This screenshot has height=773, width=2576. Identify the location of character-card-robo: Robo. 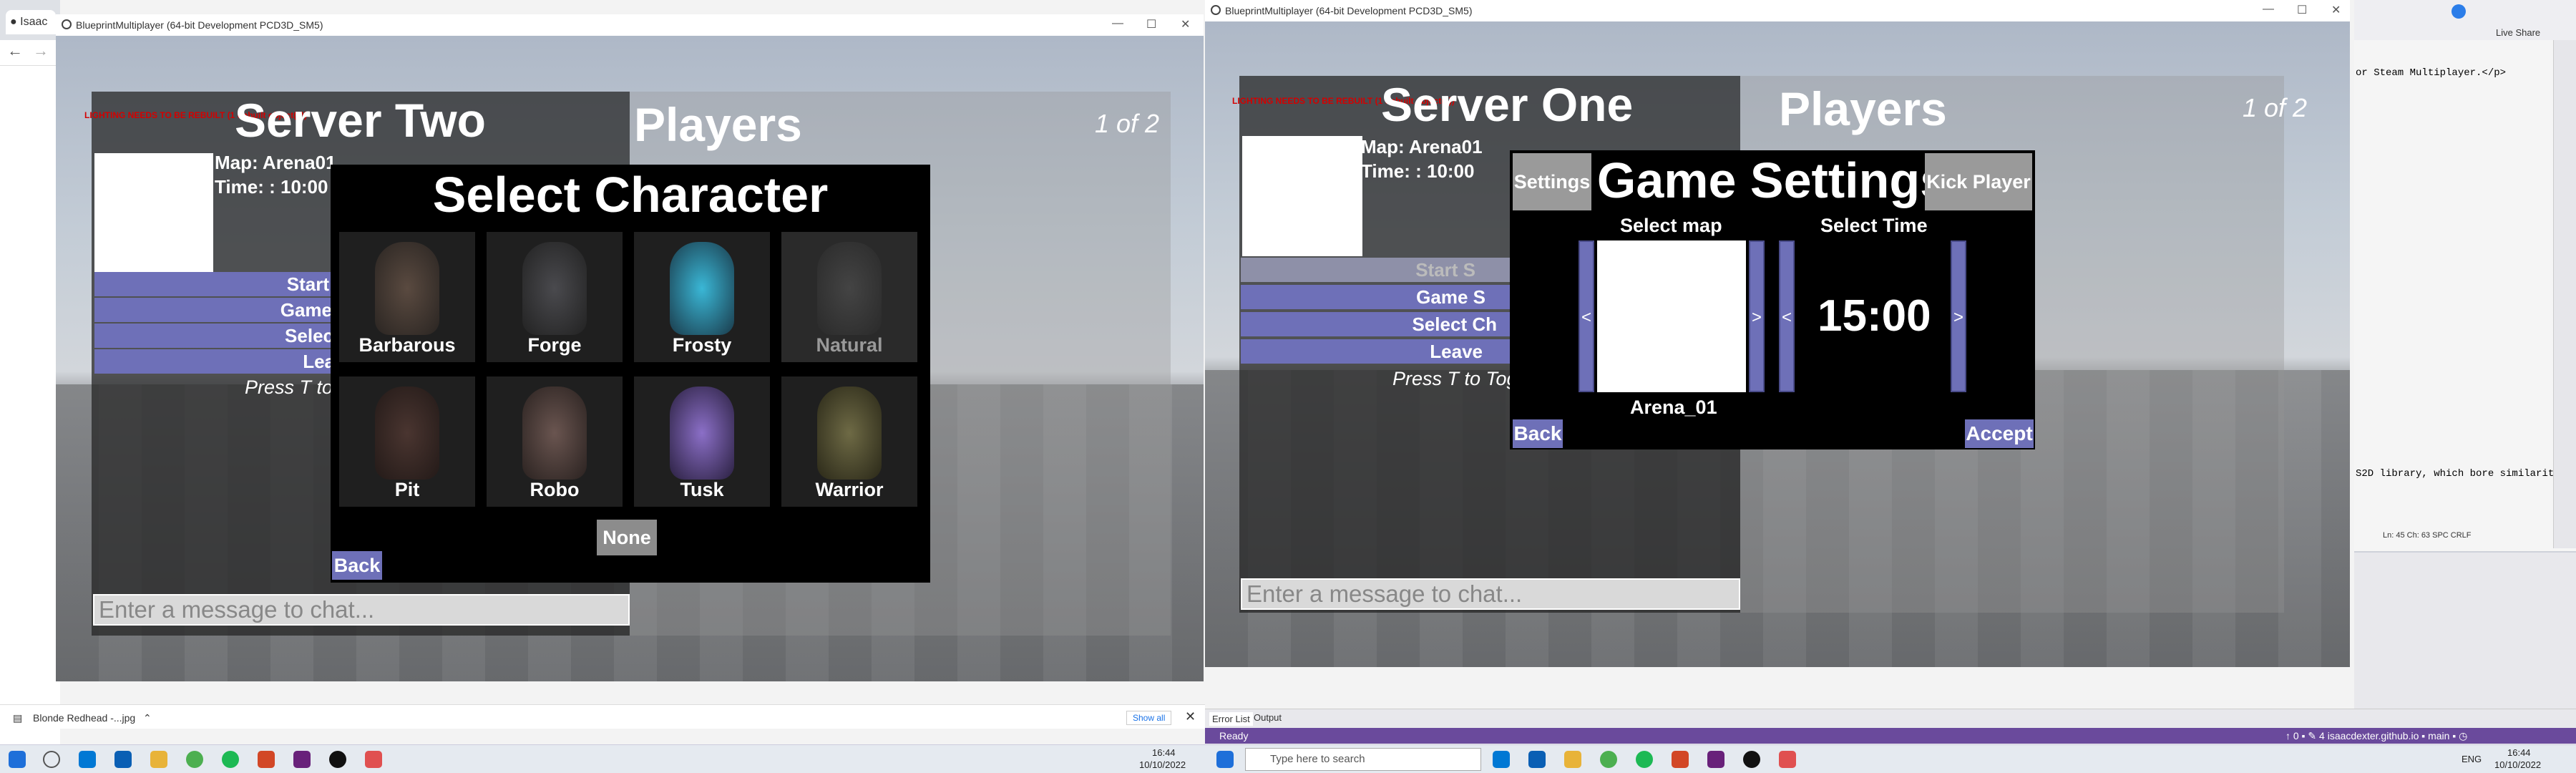
(555, 441).